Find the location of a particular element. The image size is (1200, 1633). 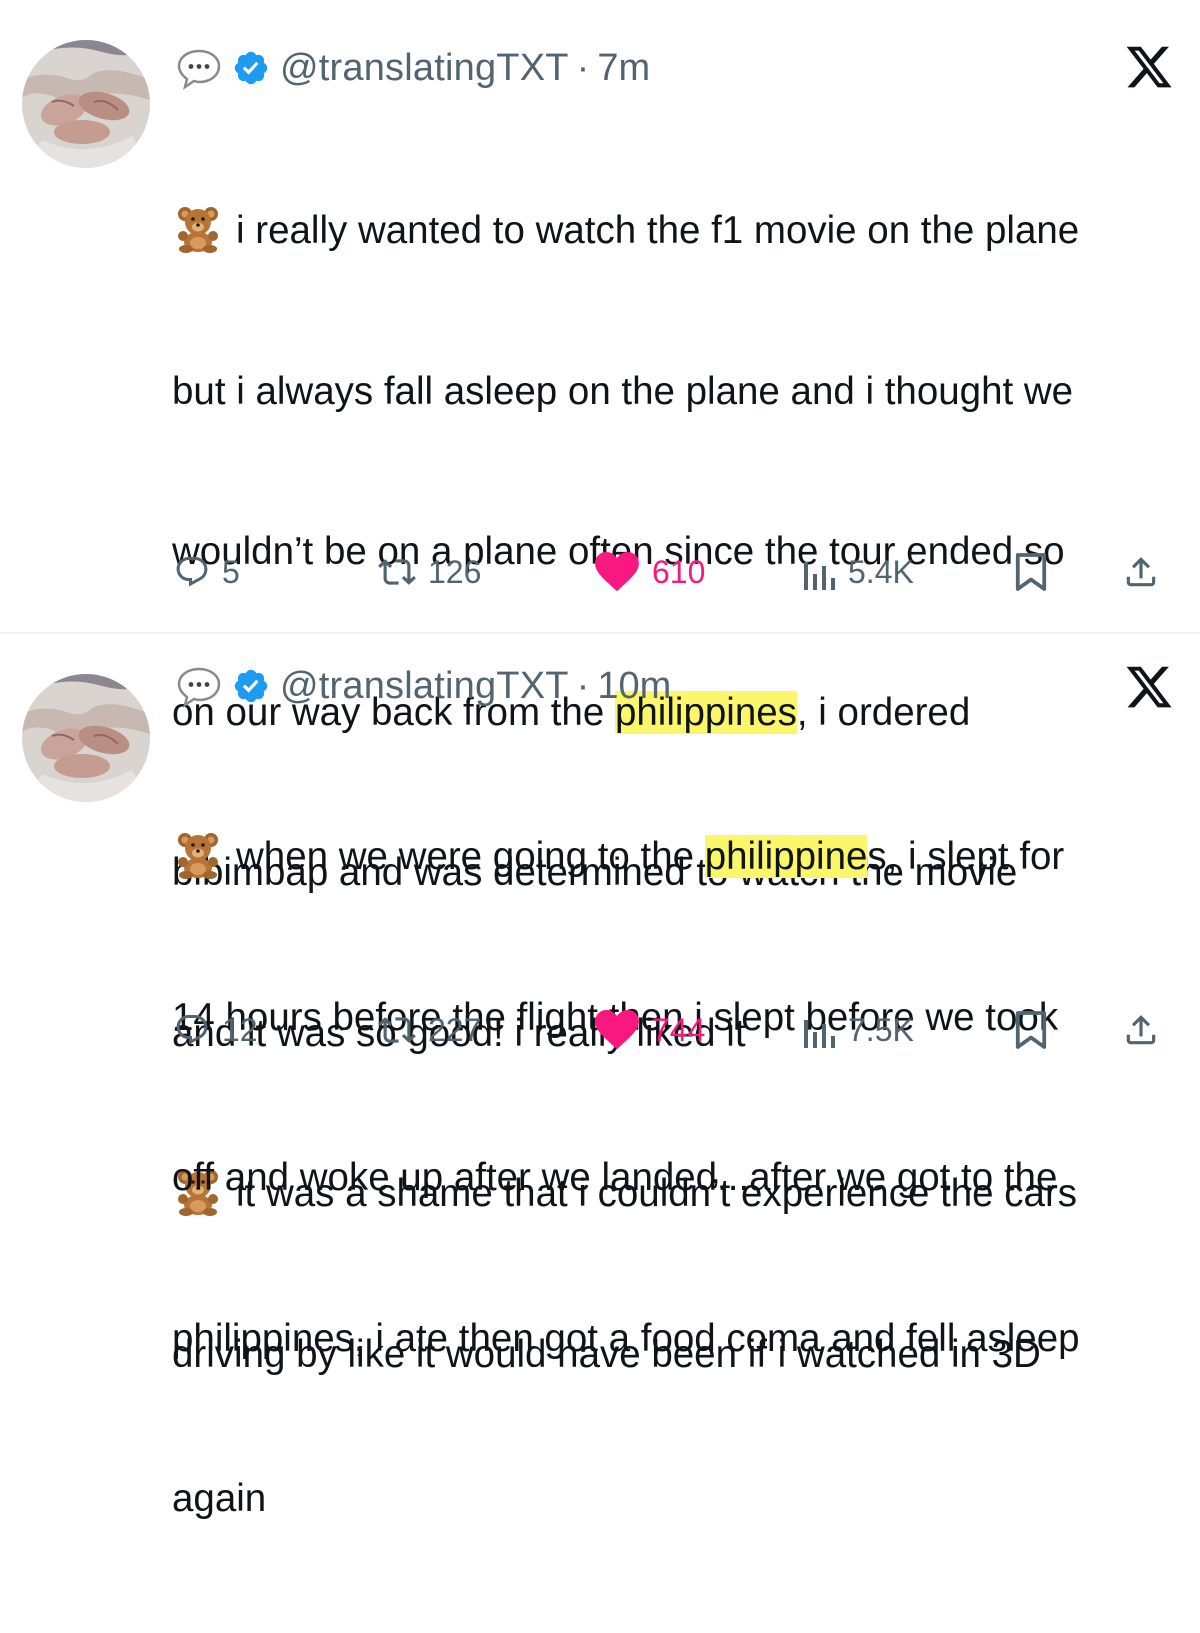

reply-count: 5 is located at coordinates (231, 571).